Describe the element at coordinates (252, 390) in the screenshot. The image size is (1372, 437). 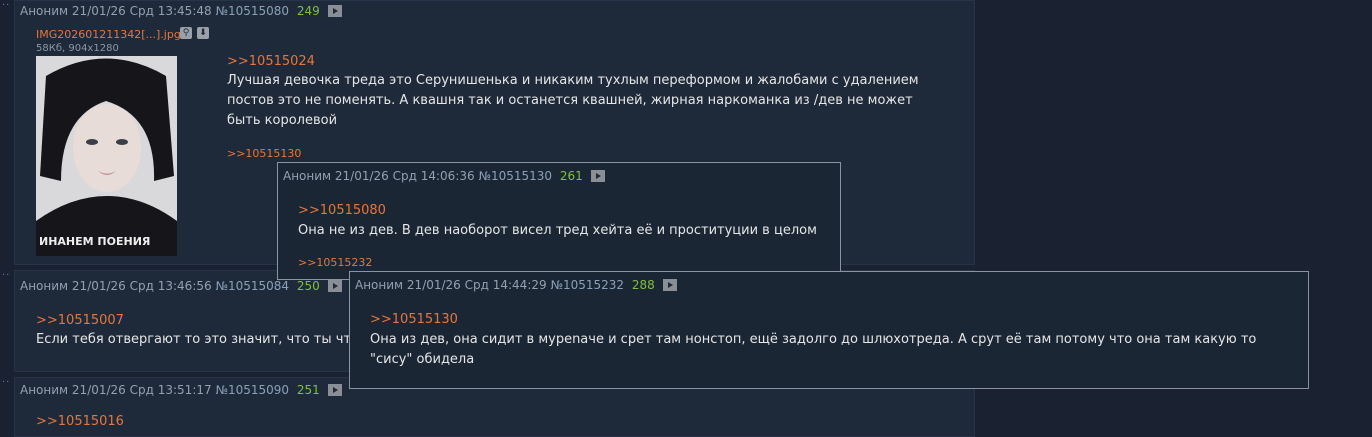
I see `post-number: №10515090` at that location.